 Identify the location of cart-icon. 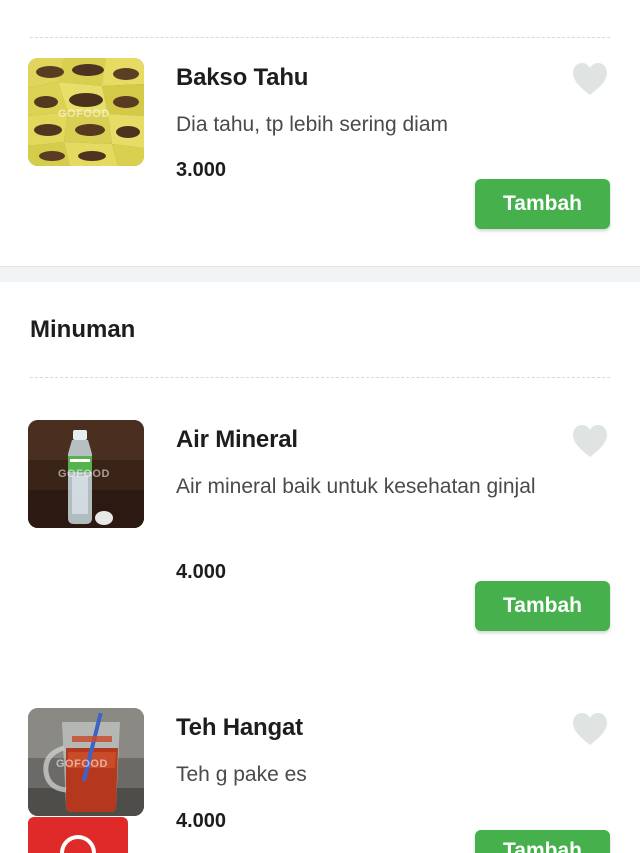
(78, 844).